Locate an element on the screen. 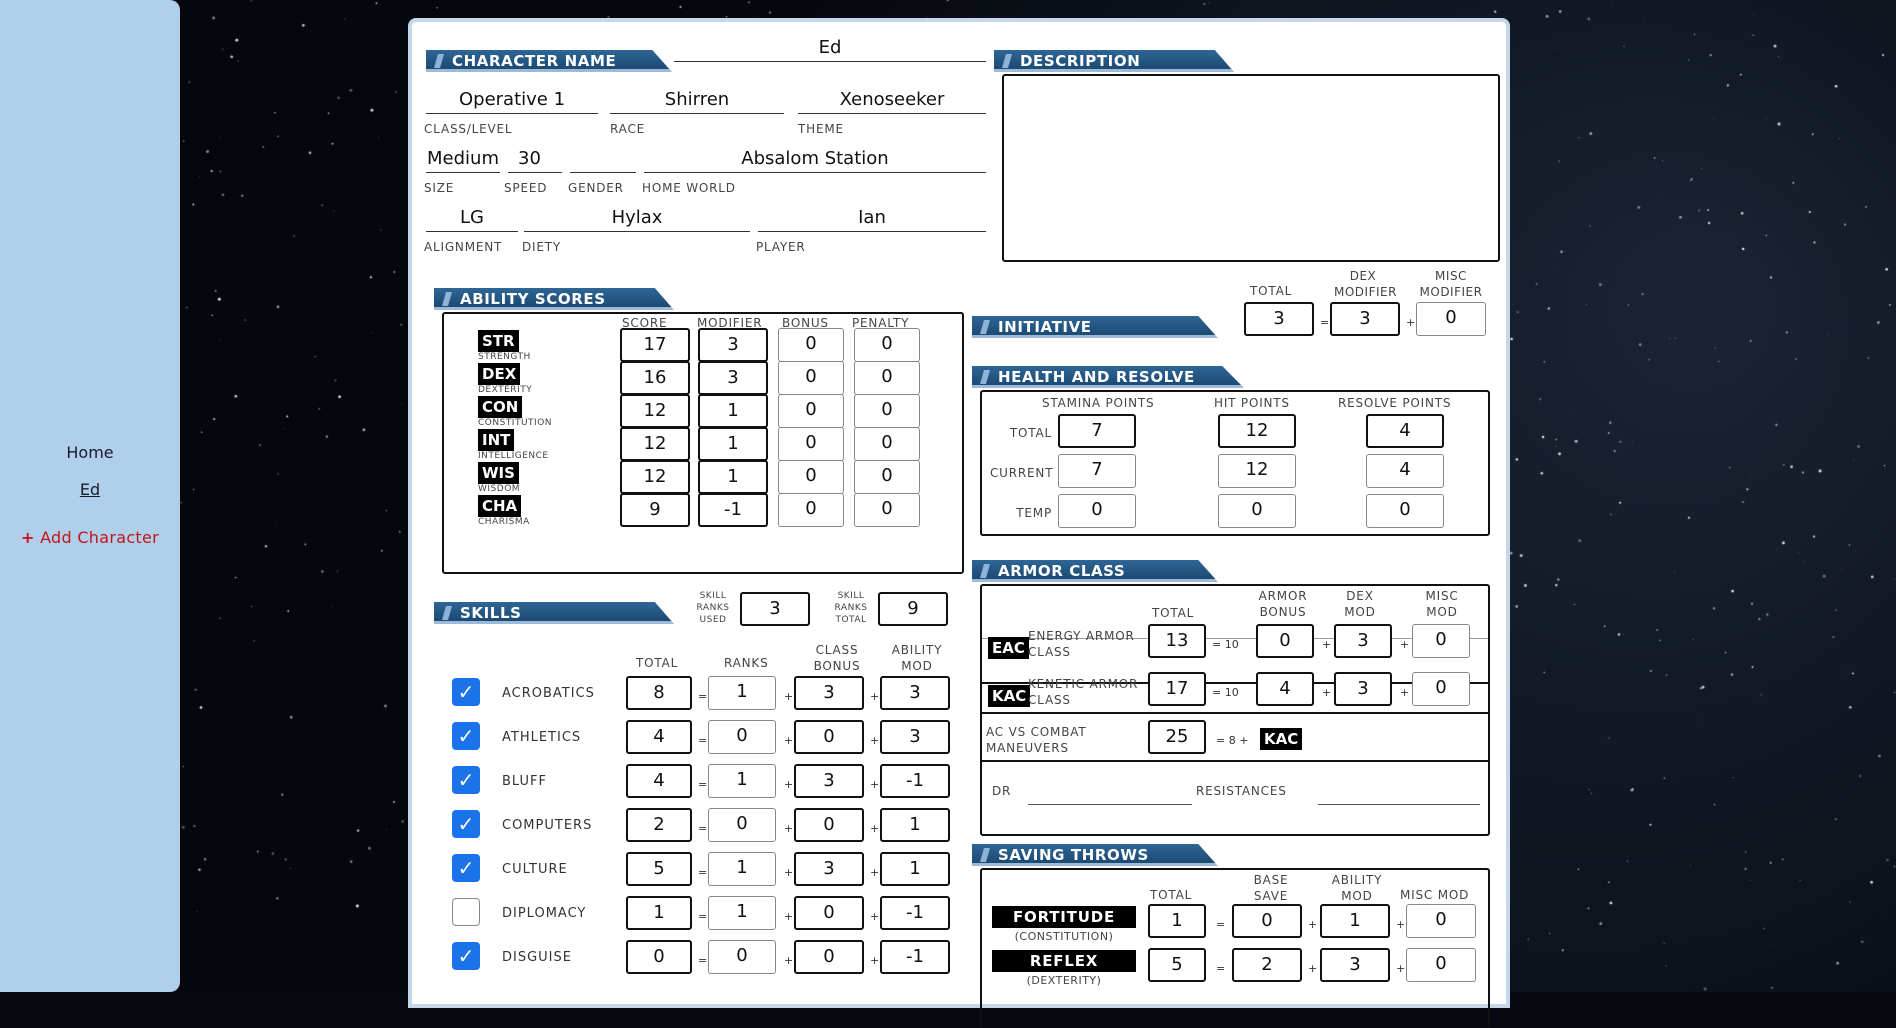  ability-penalty-str: 0 is located at coordinates (887, 345).